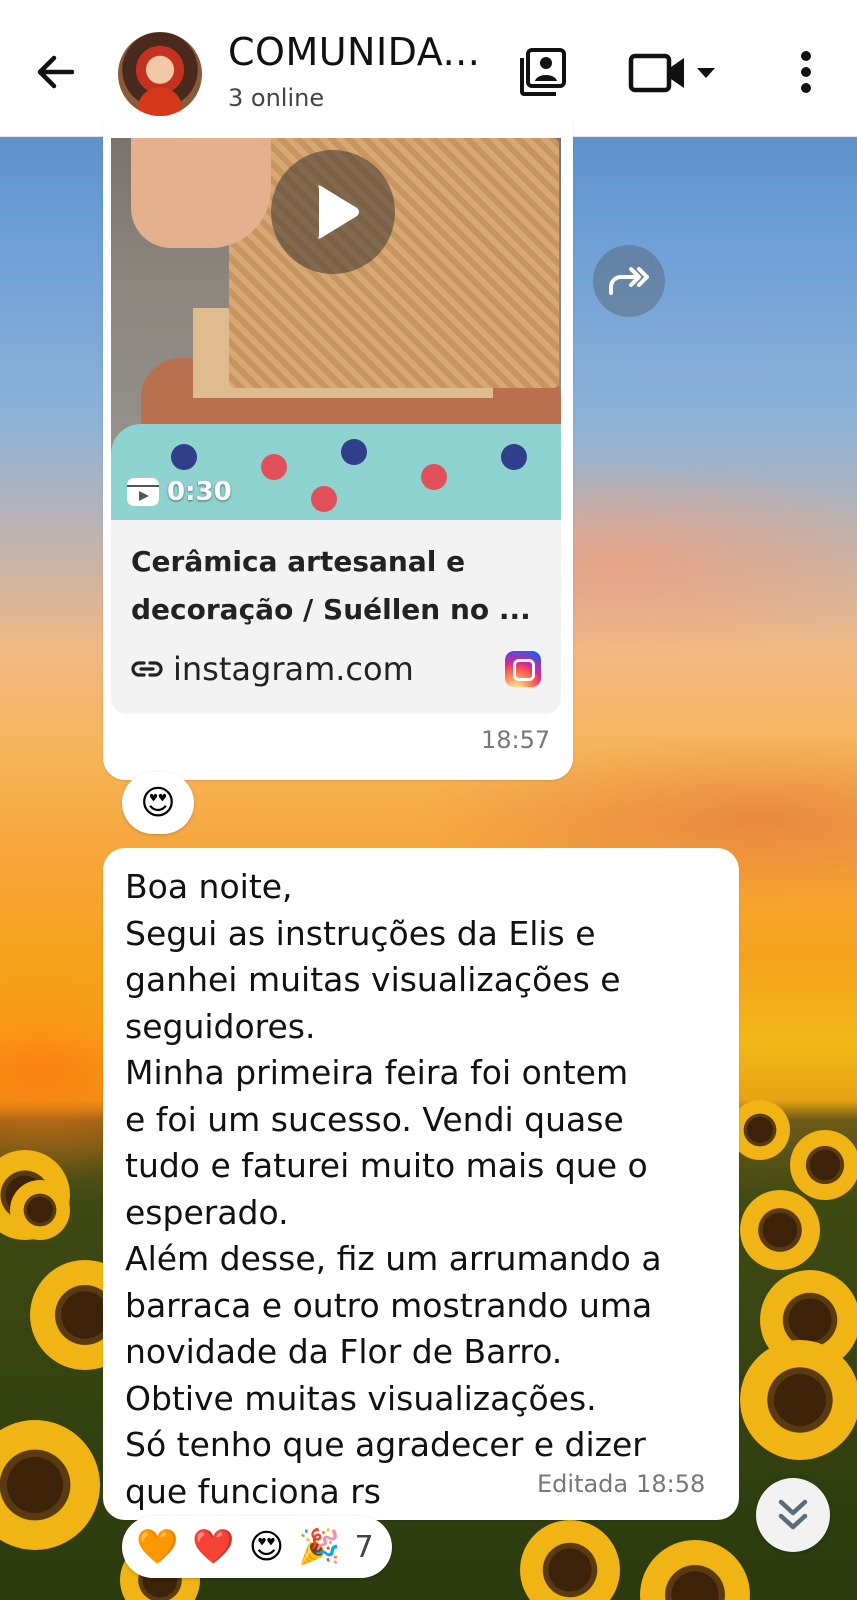  Describe the element at coordinates (706, 73) in the screenshot. I see `caret-down-icon` at that location.